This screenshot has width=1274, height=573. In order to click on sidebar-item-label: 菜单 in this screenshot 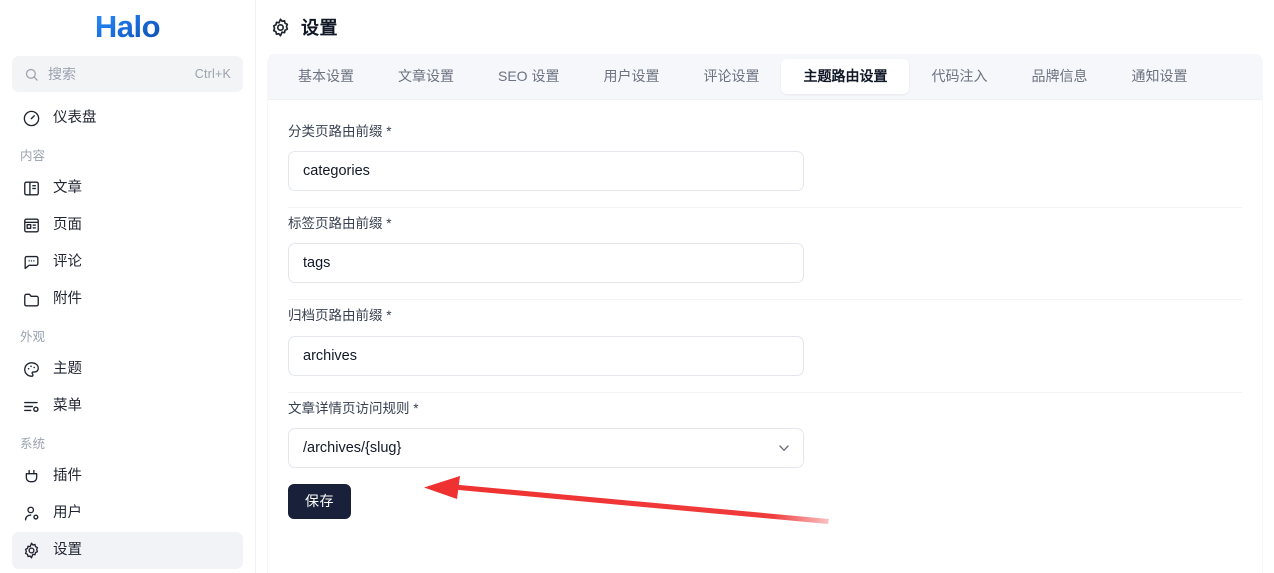, I will do `click(67, 406)`.